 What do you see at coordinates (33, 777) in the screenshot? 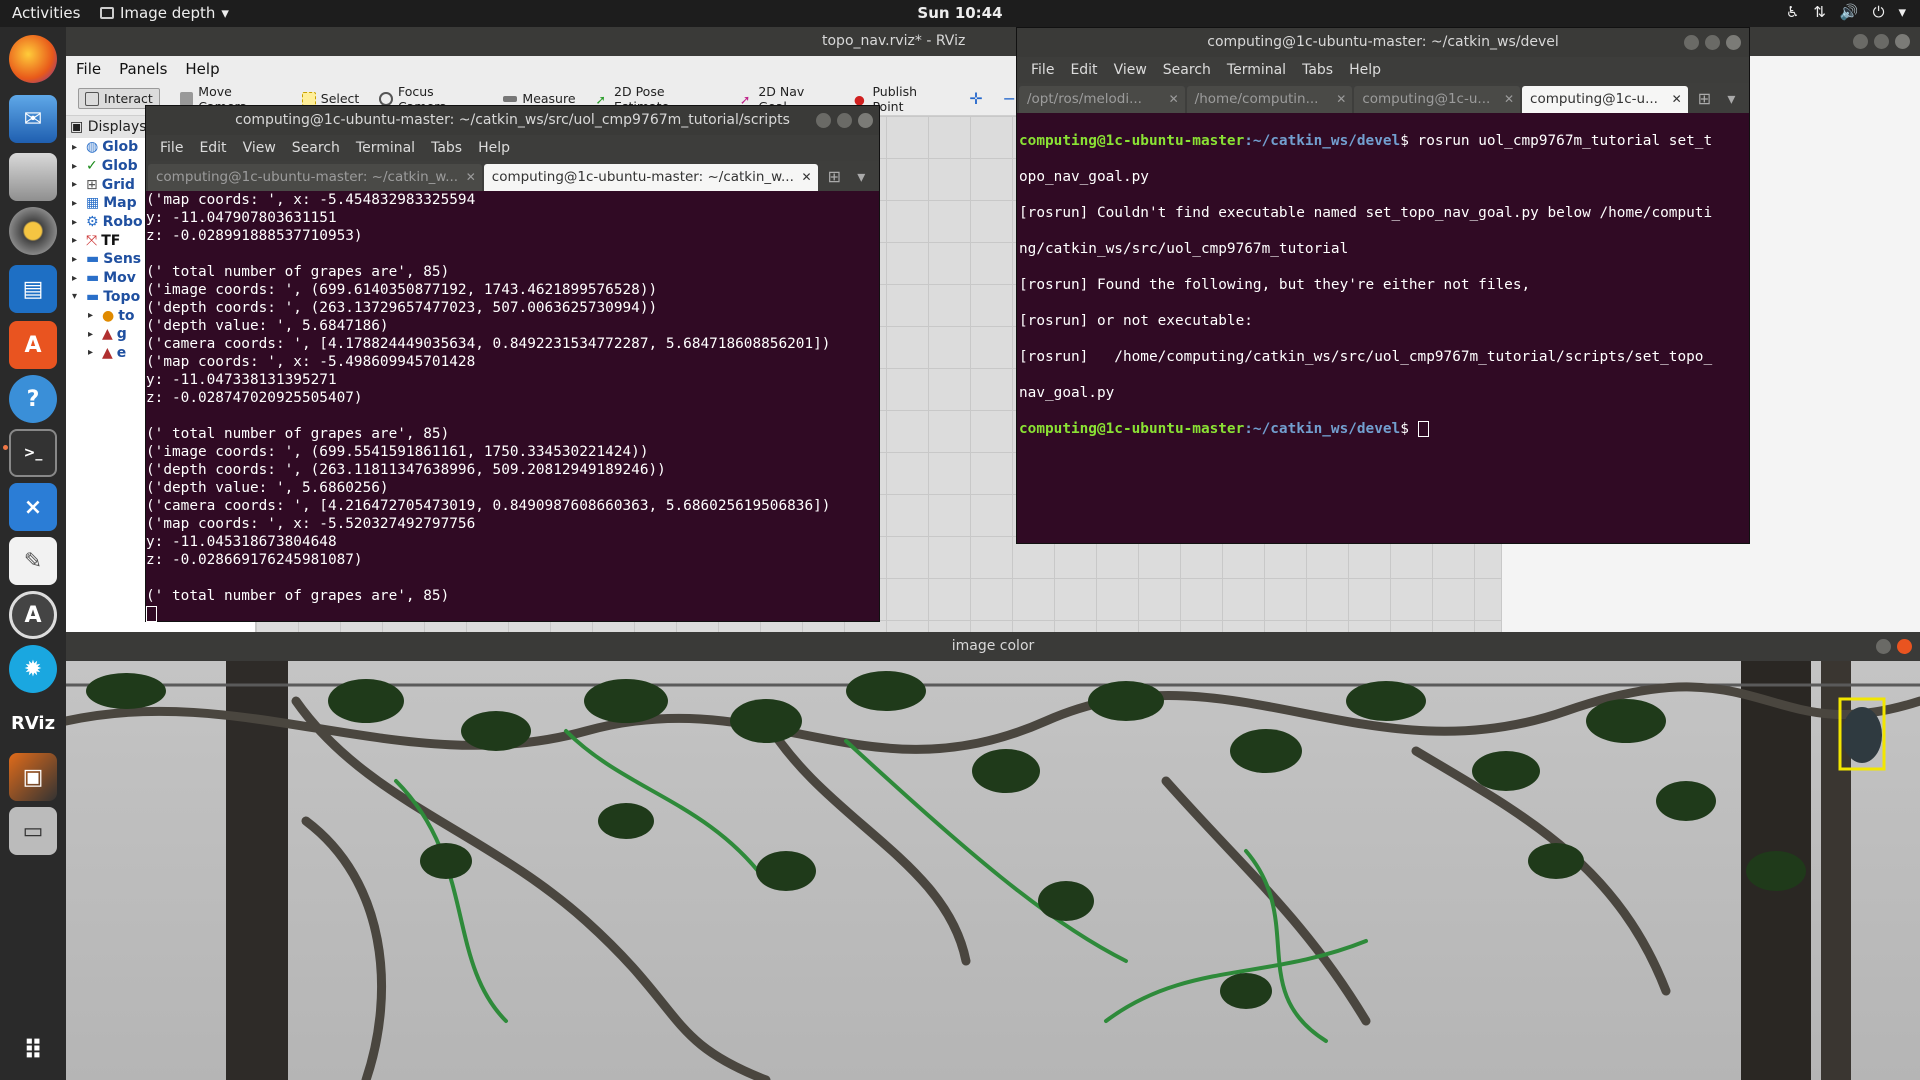
I see `package-icon: ▣` at bounding box center [33, 777].